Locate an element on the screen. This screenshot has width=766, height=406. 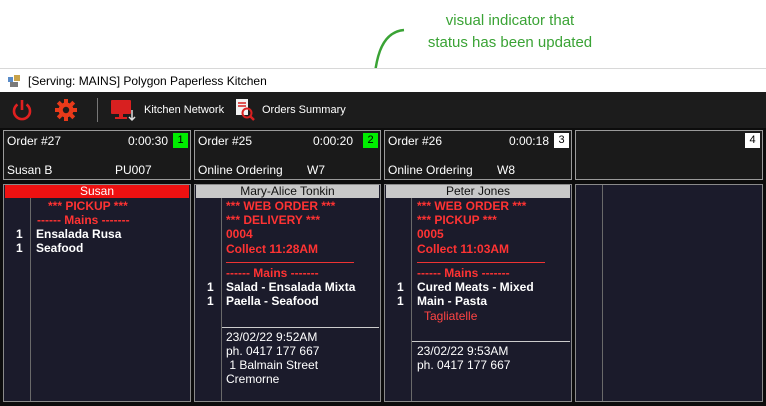
order-timer: 0:00:20 is located at coordinates (332, 141).